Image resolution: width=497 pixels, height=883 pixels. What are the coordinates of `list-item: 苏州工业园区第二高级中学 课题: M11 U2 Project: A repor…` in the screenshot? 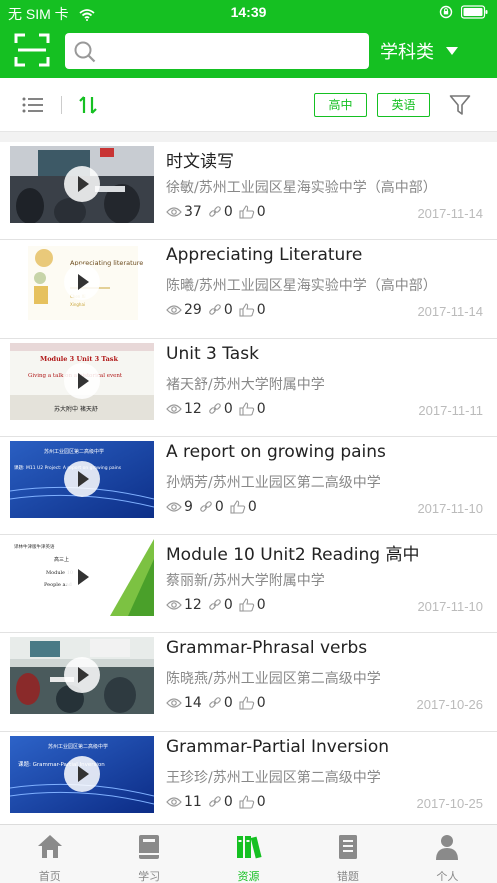 It's located at (248, 486).